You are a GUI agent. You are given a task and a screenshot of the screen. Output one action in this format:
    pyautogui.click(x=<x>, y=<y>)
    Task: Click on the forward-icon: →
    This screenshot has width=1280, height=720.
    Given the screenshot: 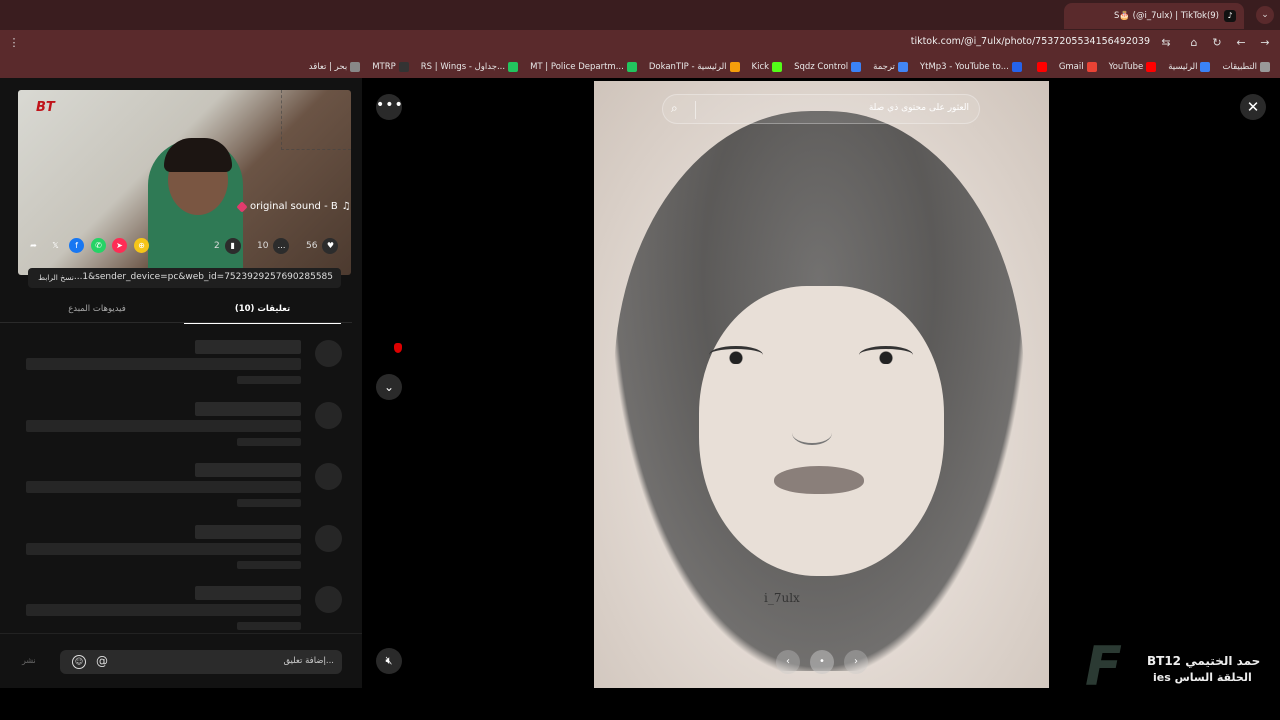 What is the action you would take?
    pyautogui.click(x=1265, y=43)
    